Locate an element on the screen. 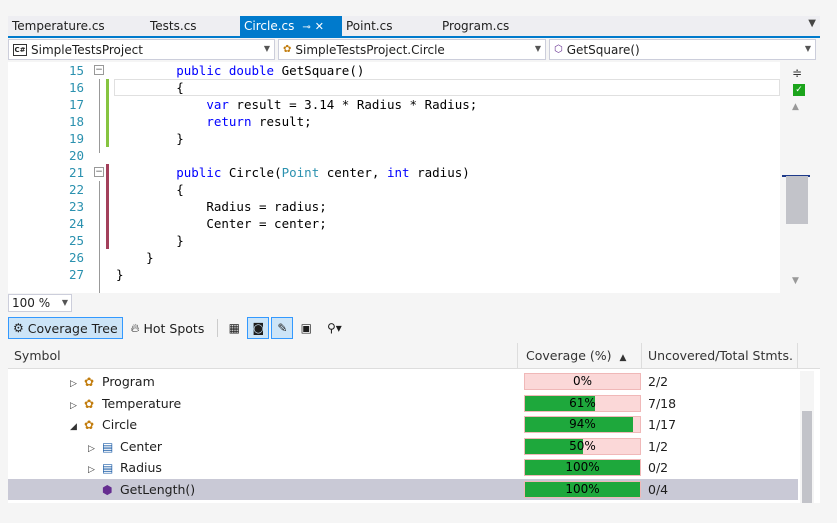 This screenshot has width=837, height=523. line-number: 15 is located at coordinates (76, 70).